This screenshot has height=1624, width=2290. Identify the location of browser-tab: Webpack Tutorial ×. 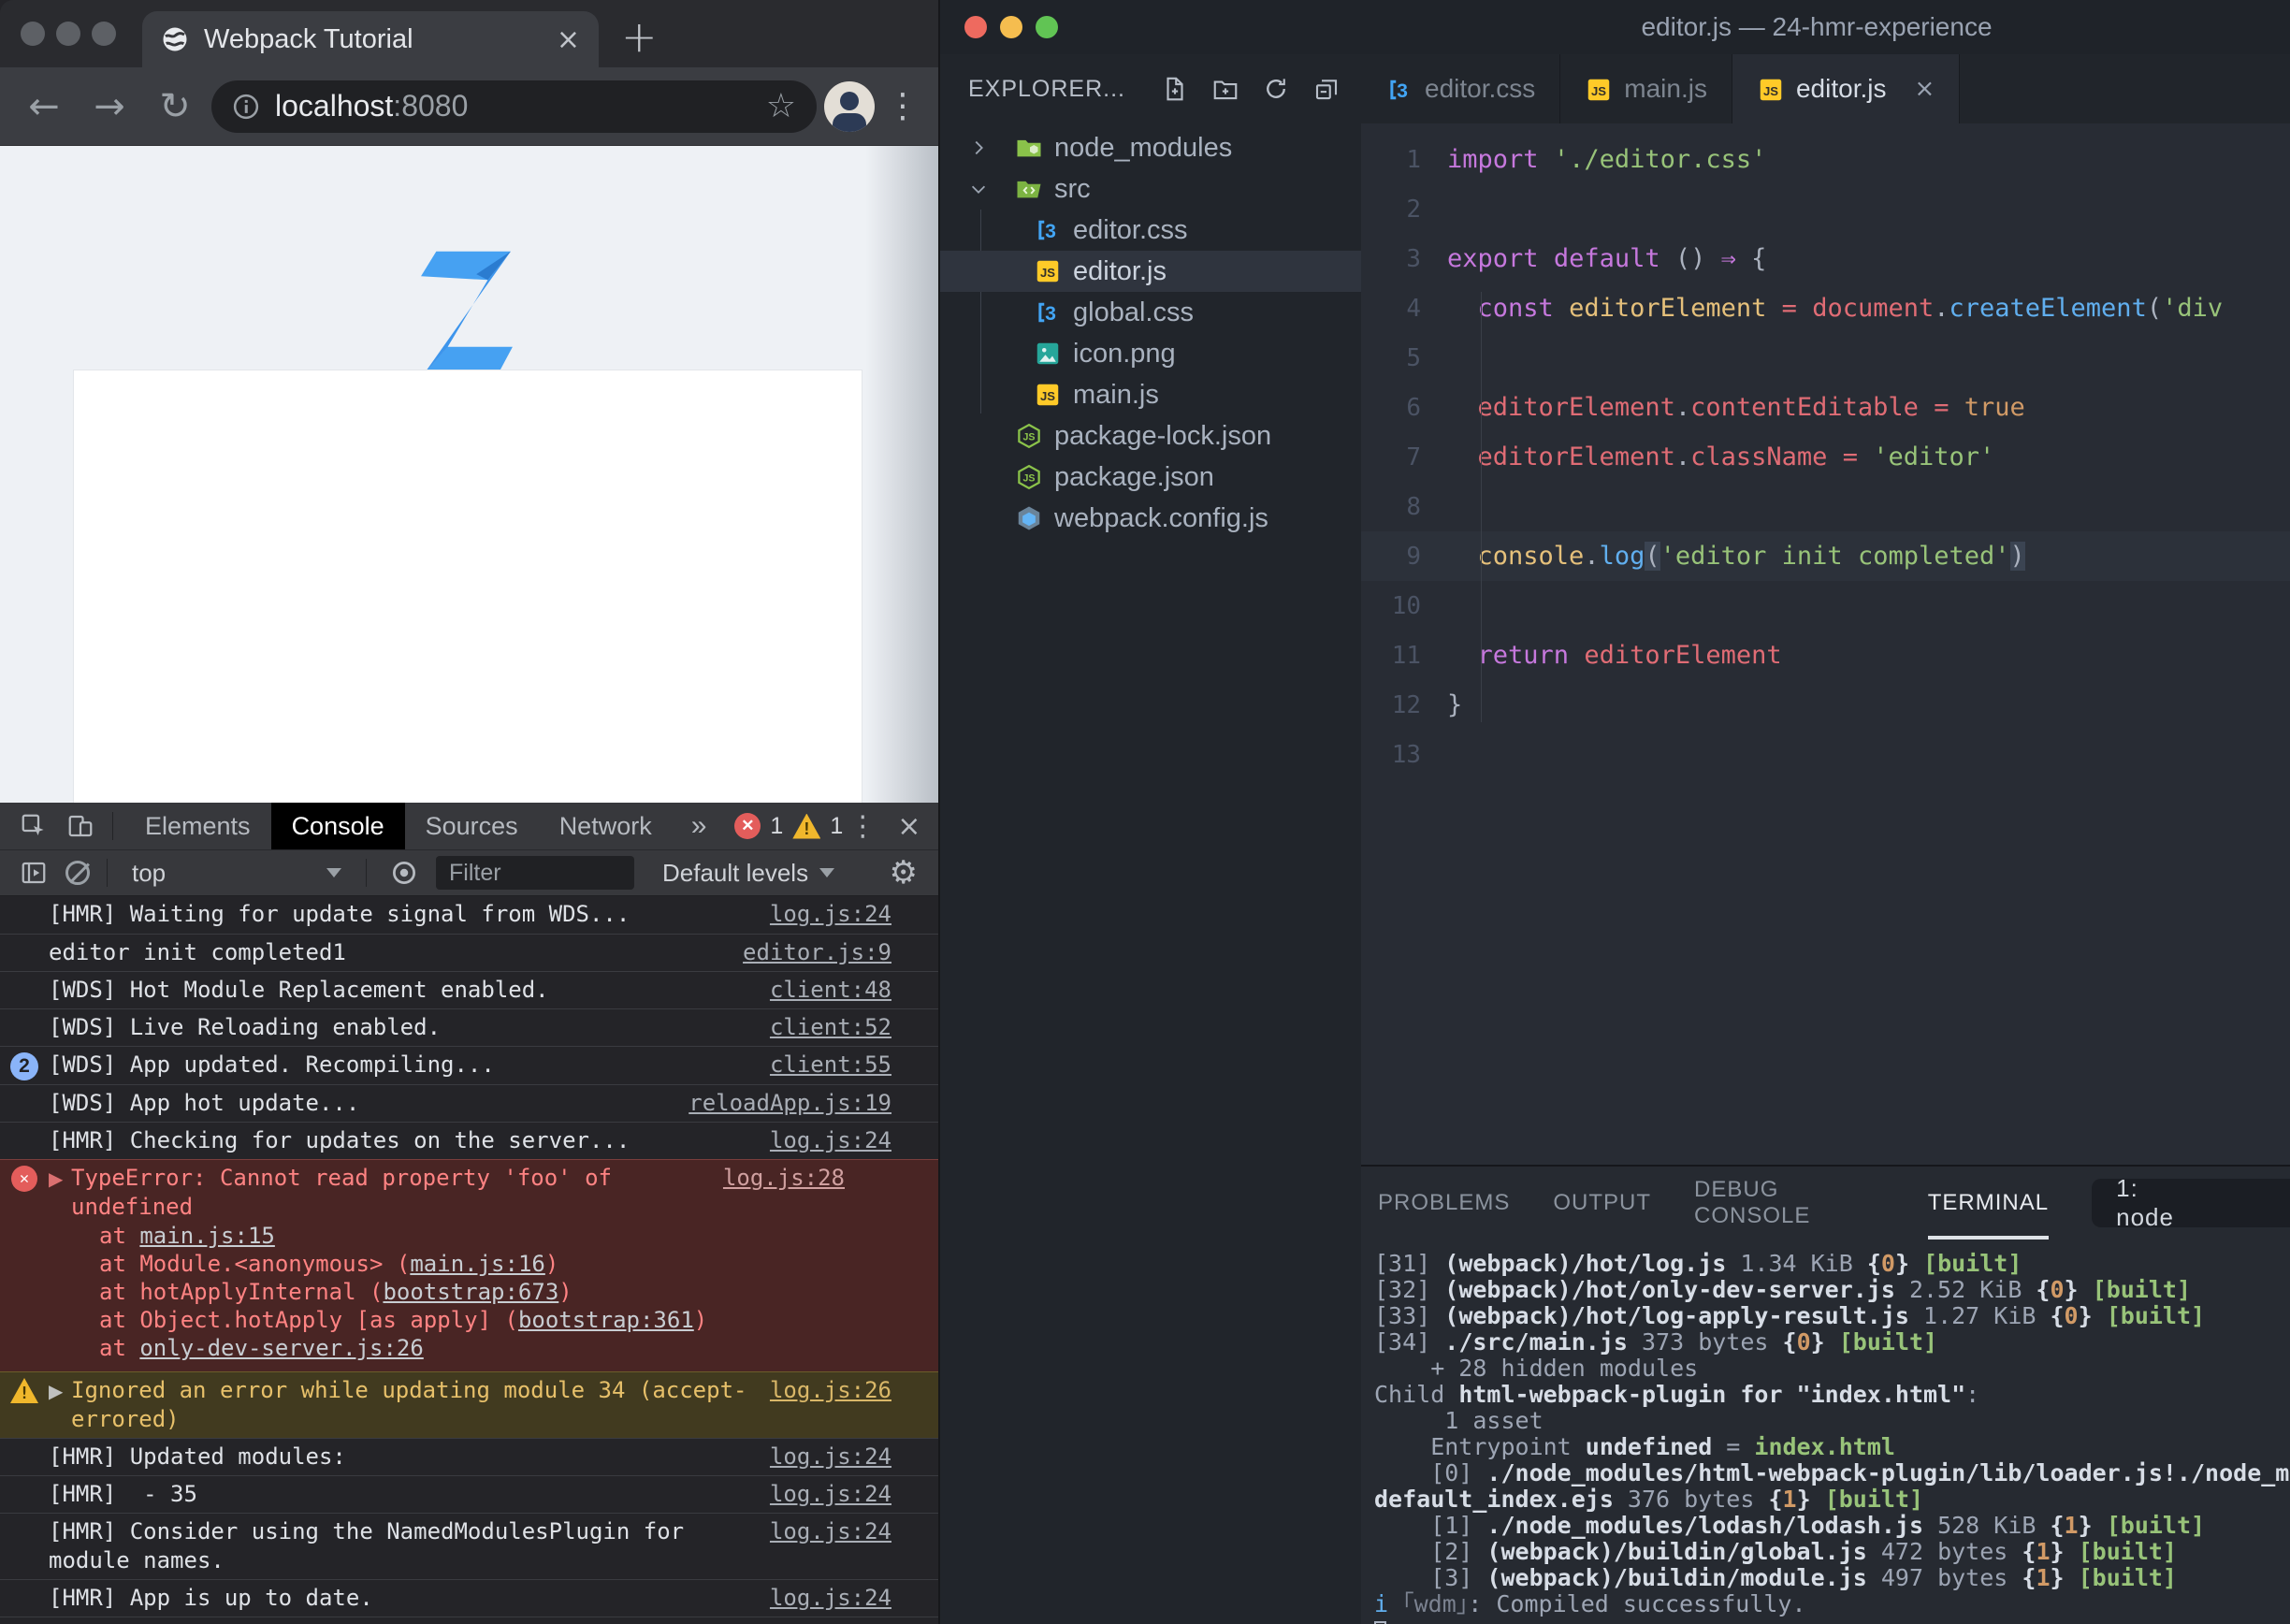
(371, 39).